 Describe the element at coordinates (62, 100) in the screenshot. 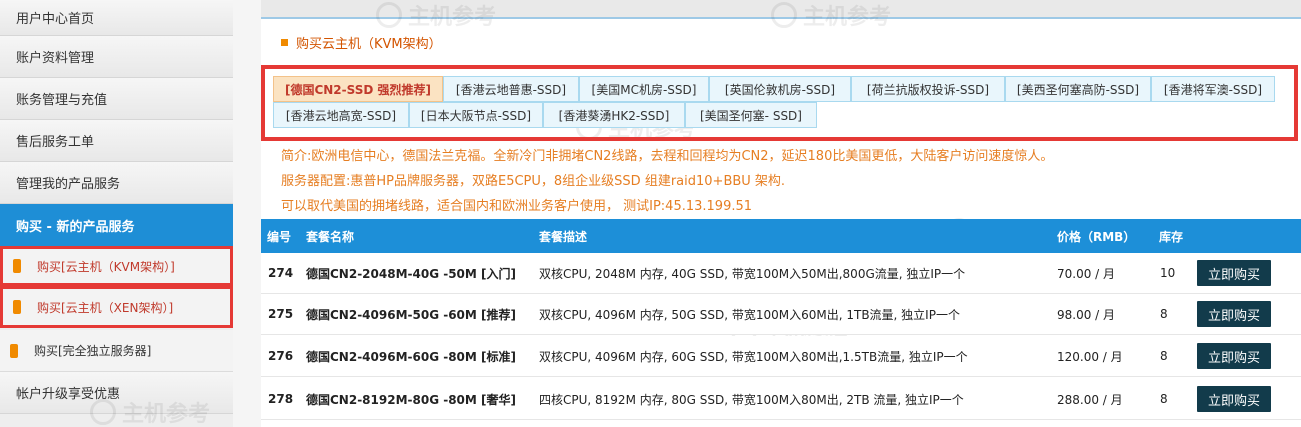

I see `sidebar-item-label: 账务管理与充值` at that location.